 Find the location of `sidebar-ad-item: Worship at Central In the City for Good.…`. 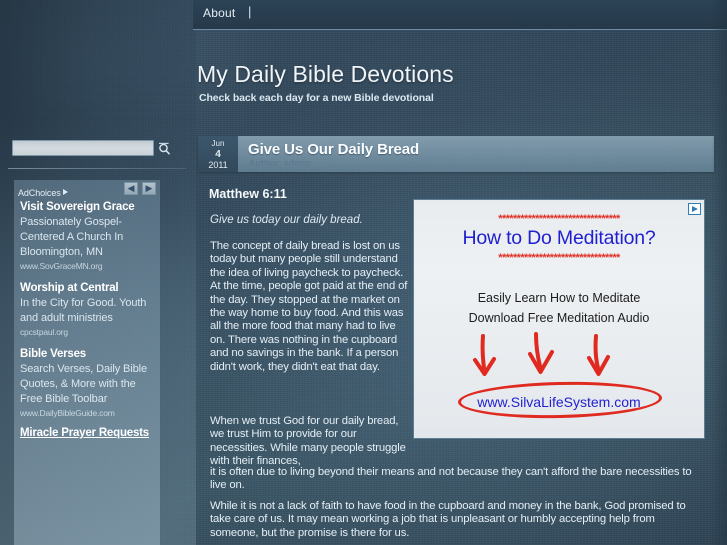

sidebar-ad-item: Worship at Central In the City for Good.… is located at coordinates (87, 306).